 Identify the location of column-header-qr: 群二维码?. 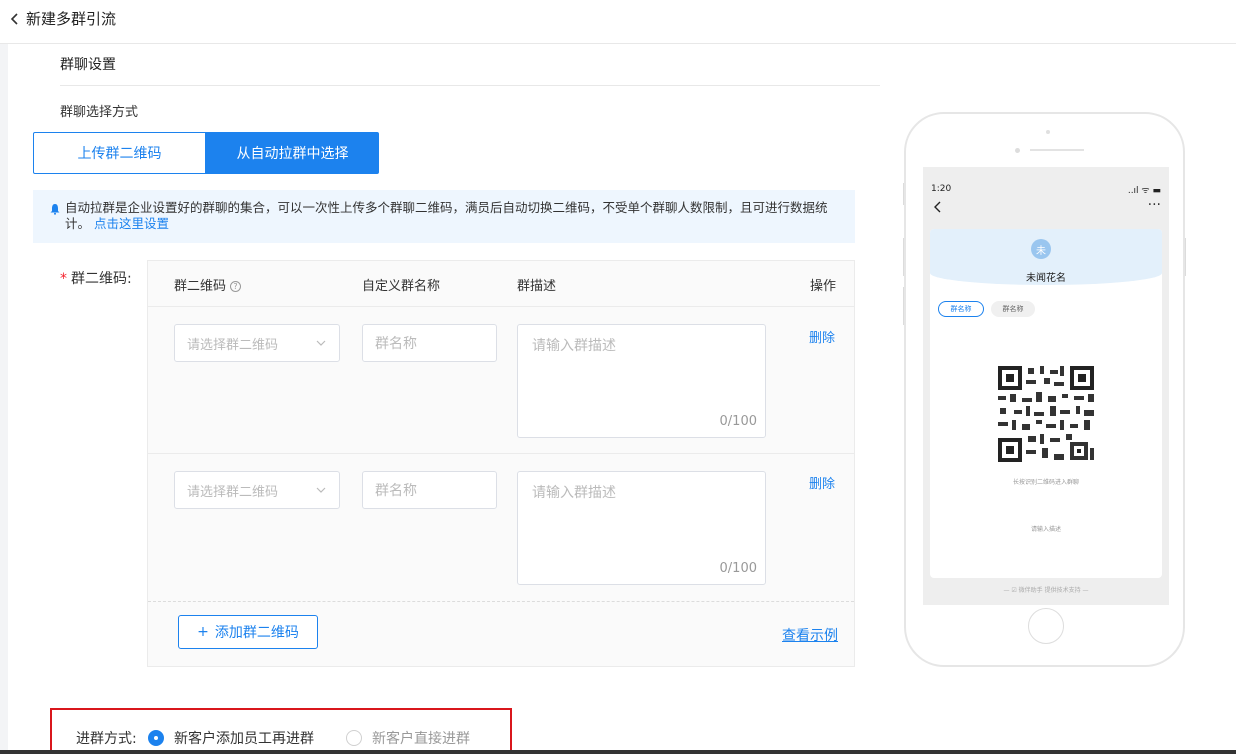
(208, 284).